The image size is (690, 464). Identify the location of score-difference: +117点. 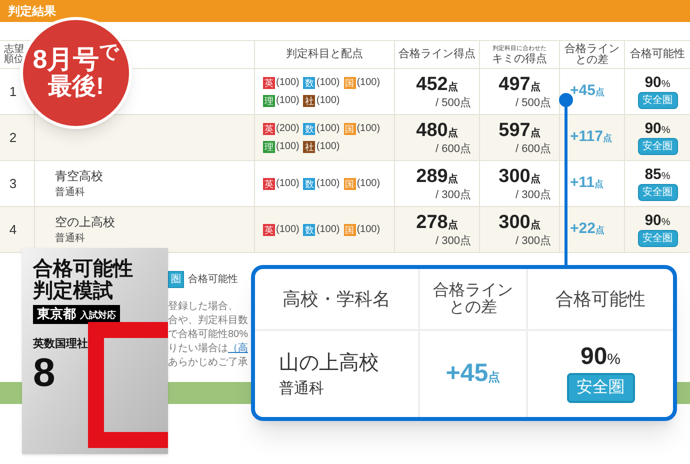
(591, 137).